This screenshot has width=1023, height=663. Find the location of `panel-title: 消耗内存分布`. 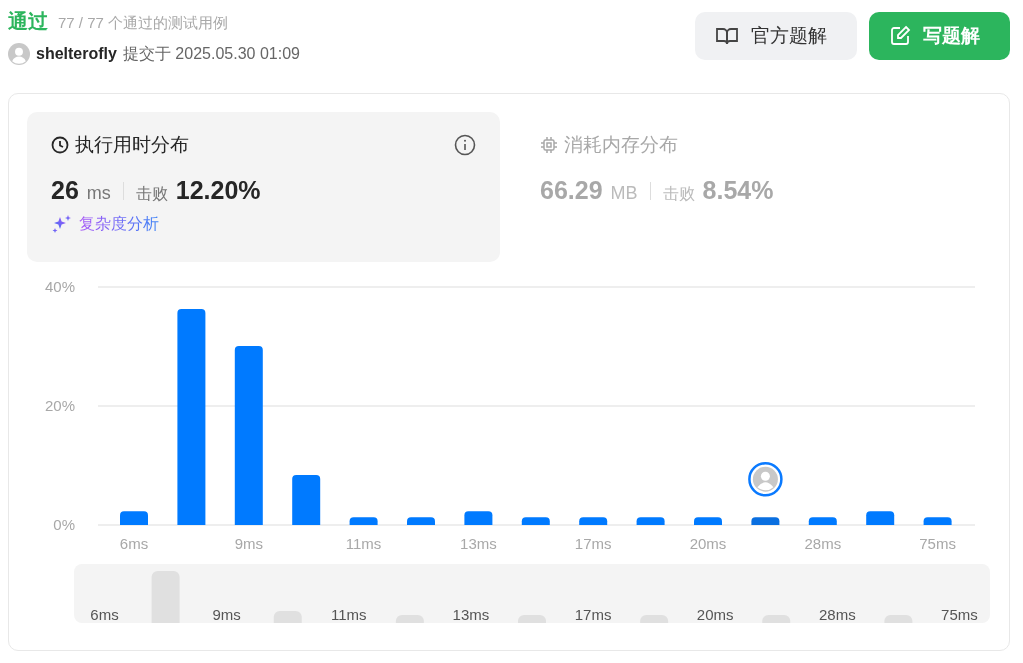

panel-title: 消耗内存分布 is located at coordinates (621, 145).